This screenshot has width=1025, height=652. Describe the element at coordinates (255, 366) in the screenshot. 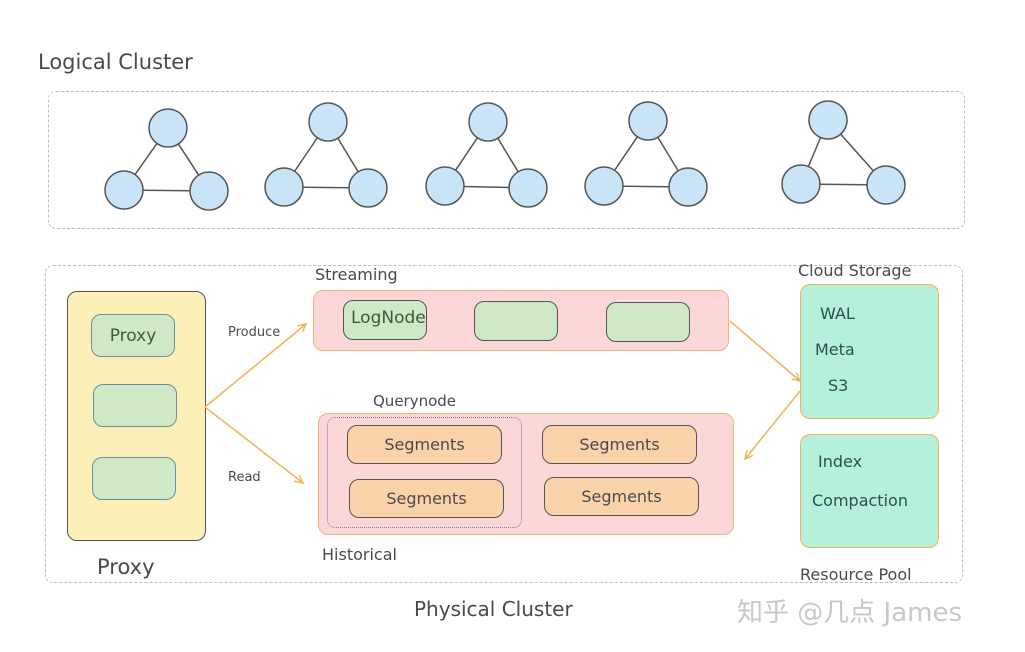

I see `produce-arrow` at that location.